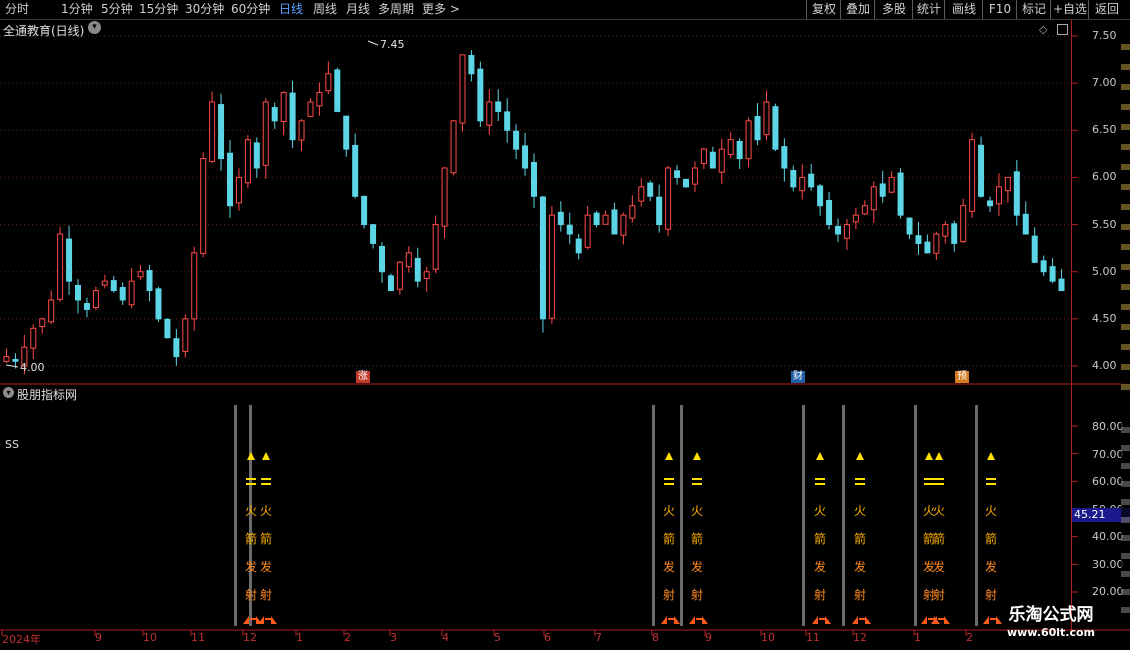 Image resolution: width=1130 pixels, height=650 pixels. Describe the element at coordinates (798, 377) in the screenshot. I see `event-marker-cai: 财` at that location.